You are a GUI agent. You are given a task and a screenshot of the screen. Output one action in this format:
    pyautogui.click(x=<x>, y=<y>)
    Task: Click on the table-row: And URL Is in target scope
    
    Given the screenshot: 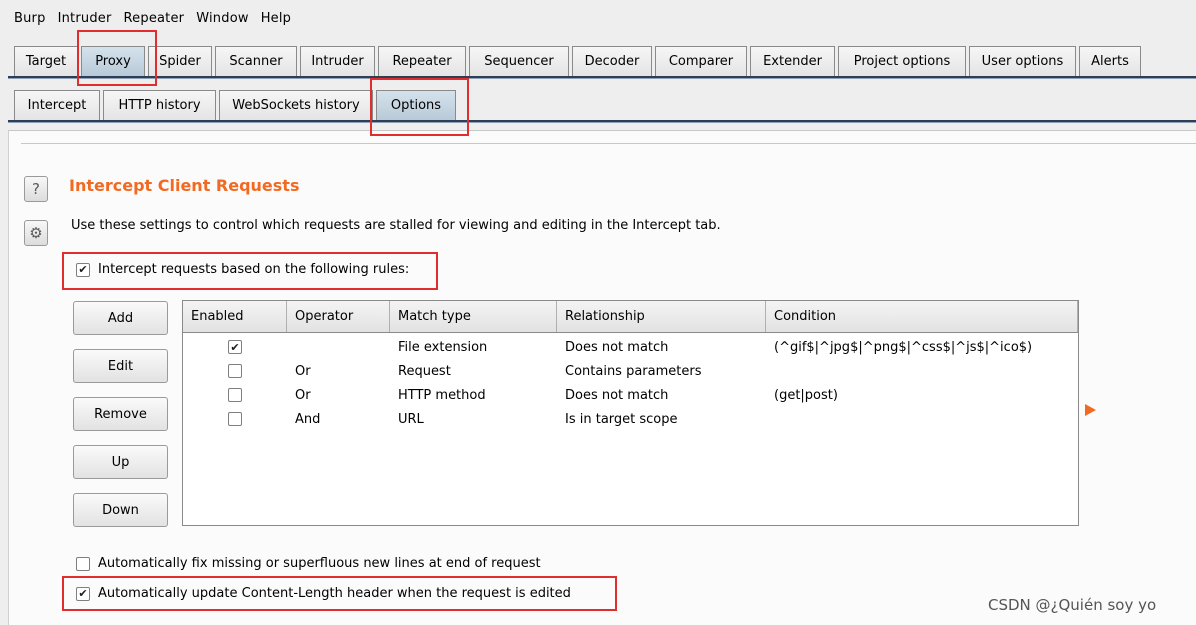 What is the action you would take?
    pyautogui.click(x=630, y=419)
    